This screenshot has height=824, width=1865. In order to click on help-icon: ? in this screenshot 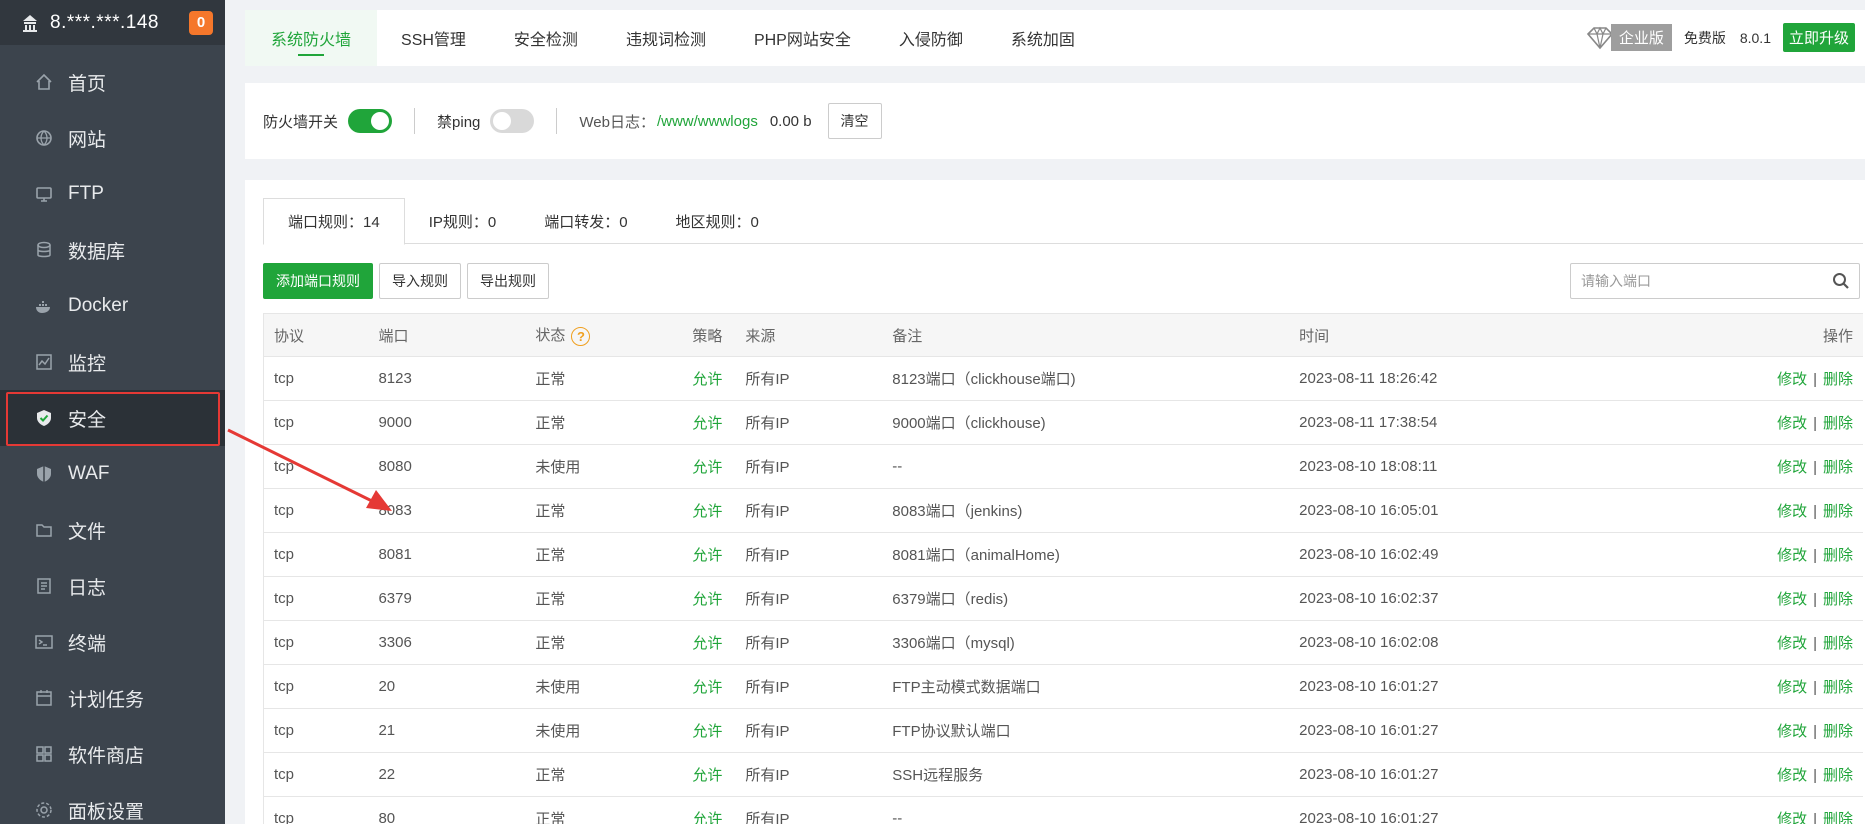, I will do `click(581, 336)`.